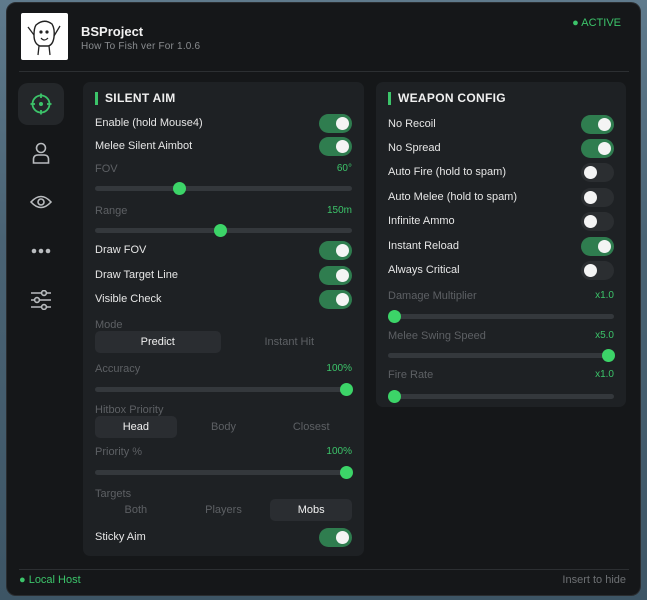 The height and width of the screenshot is (600, 647). I want to click on sliders-icon, so click(41, 300).